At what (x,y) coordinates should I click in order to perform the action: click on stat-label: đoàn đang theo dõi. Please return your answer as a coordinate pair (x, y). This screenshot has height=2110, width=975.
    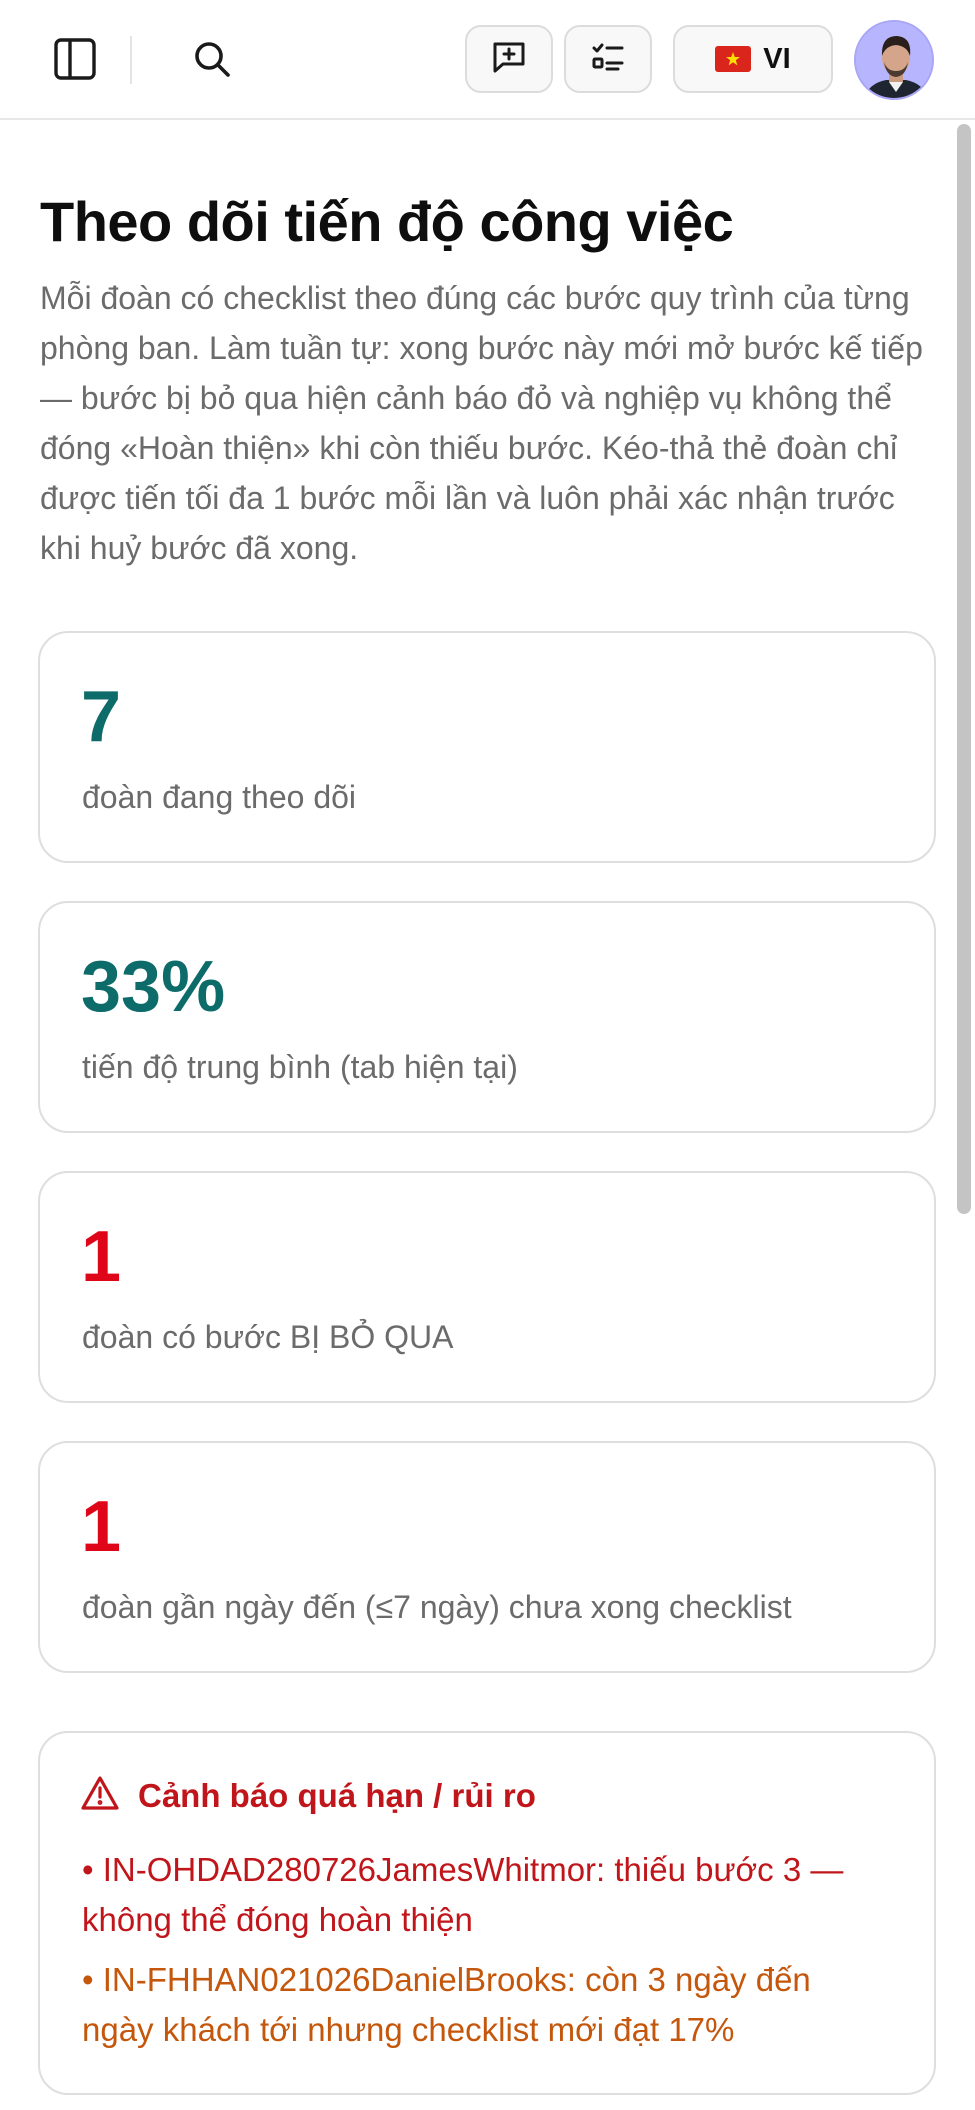
    Looking at the image, I should click on (219, 797).